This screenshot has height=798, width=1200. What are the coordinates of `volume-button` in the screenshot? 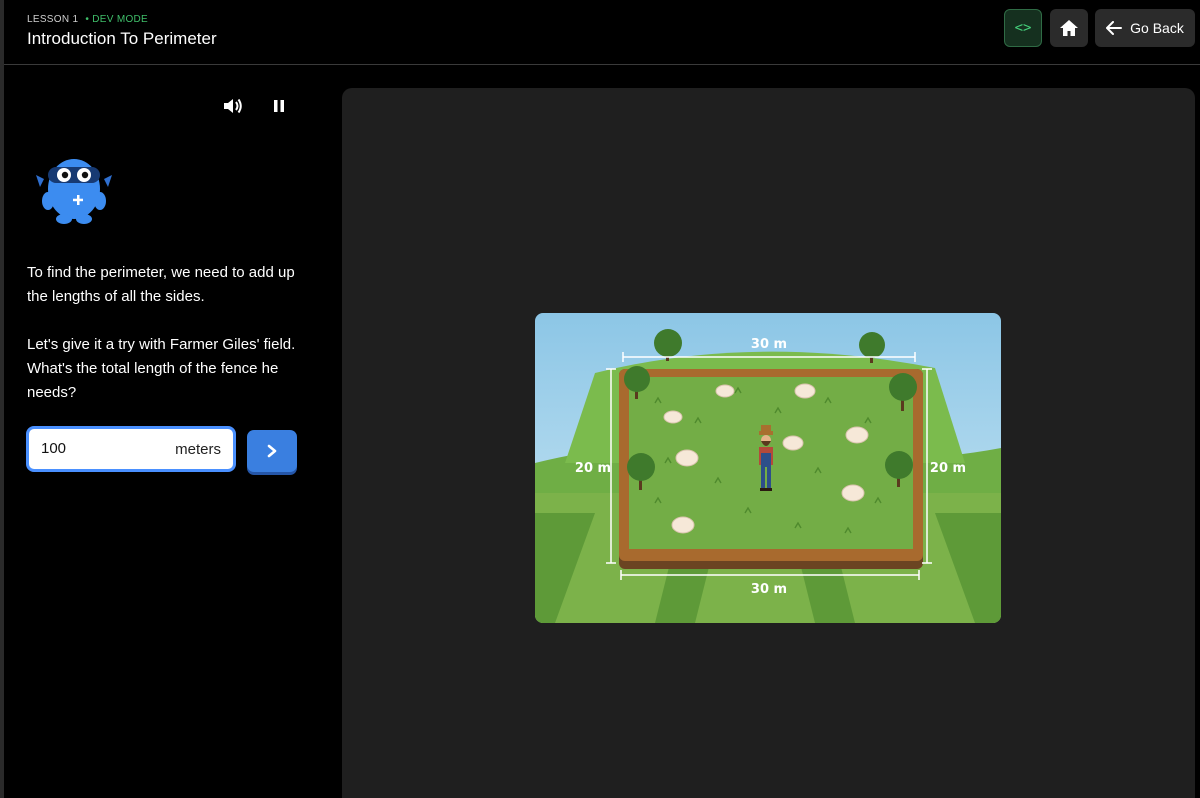 It's located at (233, 106).